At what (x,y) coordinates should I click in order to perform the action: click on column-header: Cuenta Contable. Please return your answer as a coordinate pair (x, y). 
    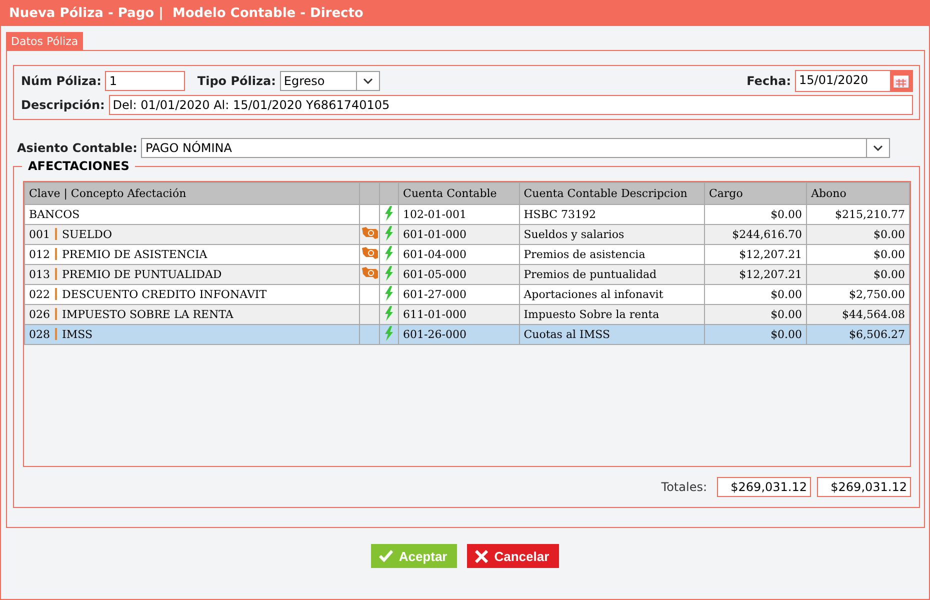
    Looking at the image, I should click on (459, 193).